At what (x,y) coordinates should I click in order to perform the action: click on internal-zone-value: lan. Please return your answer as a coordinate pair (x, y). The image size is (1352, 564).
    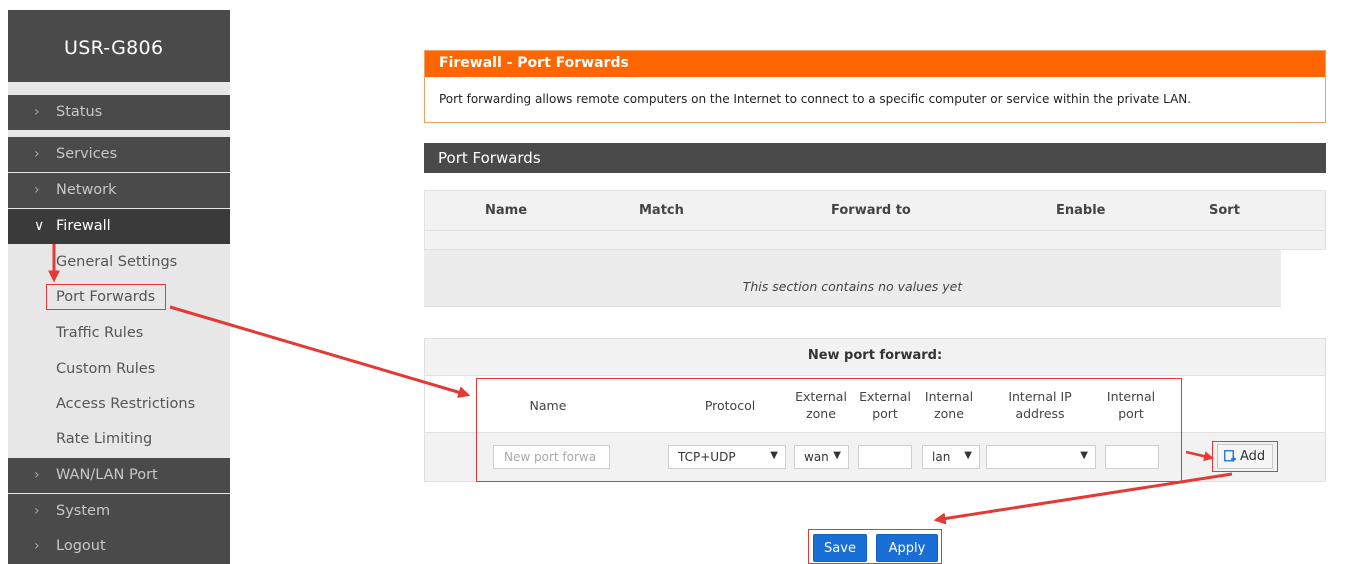
    Looking at the image, I should click on (941, 457).